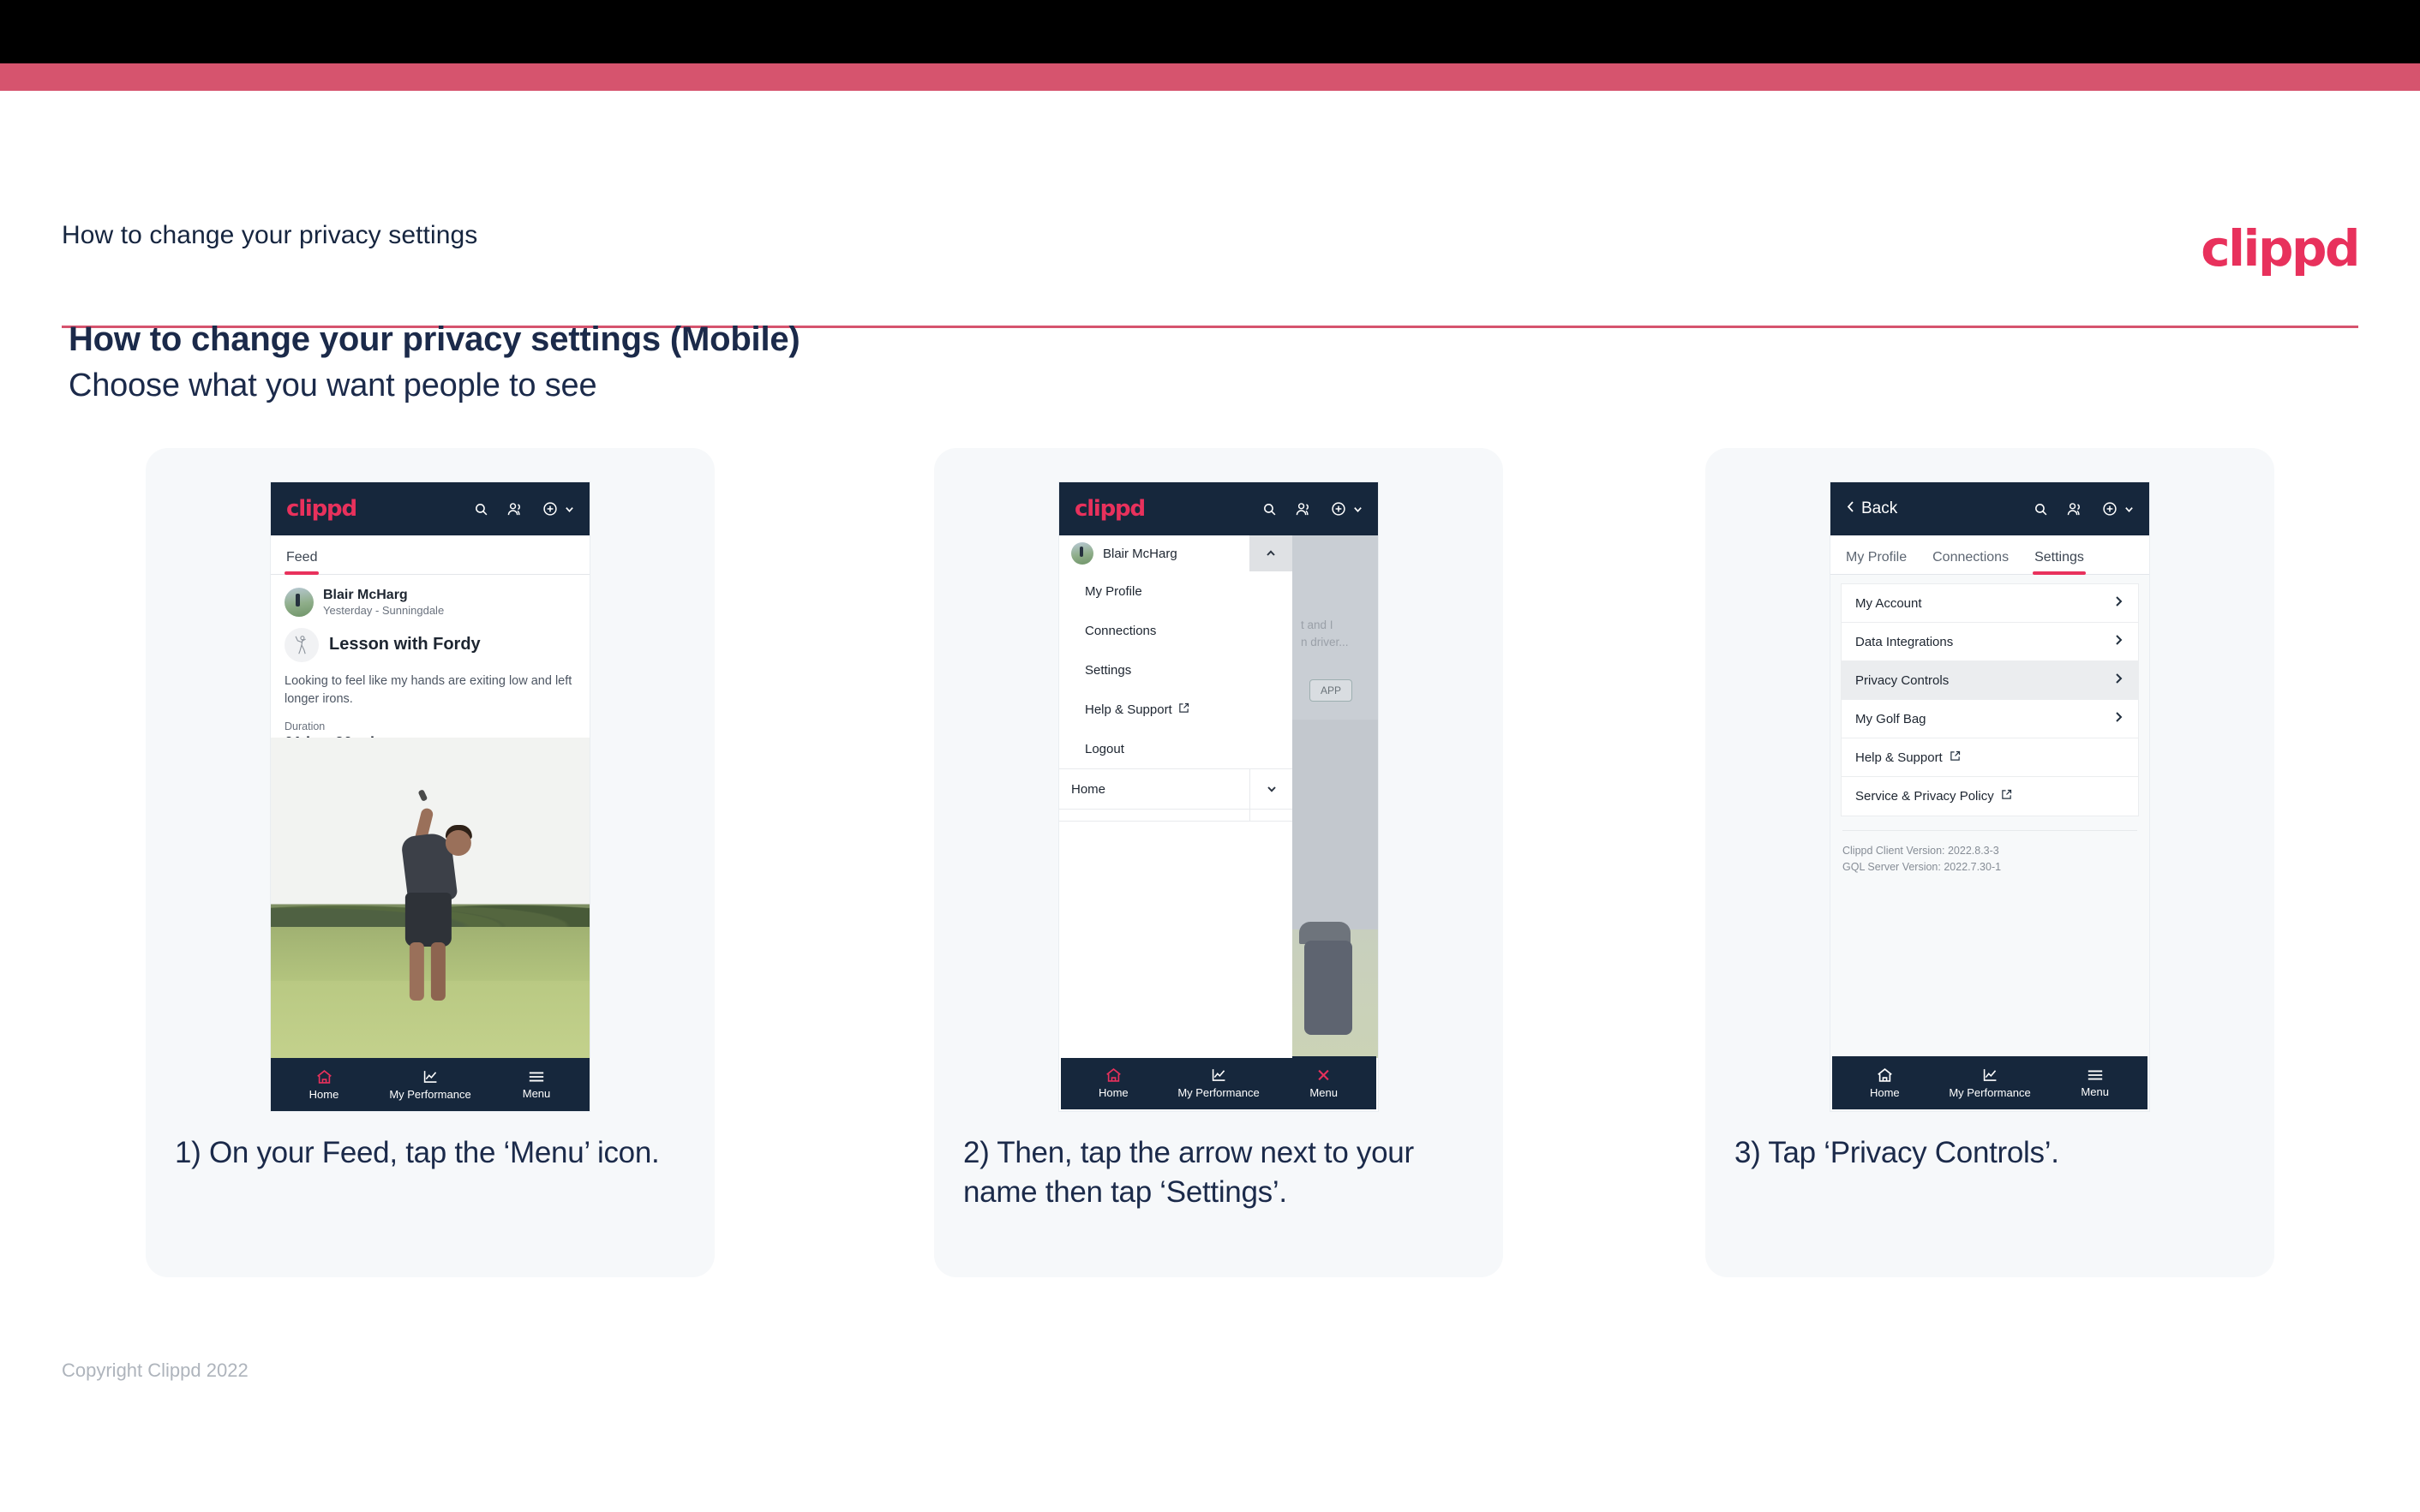 The width and height of the screenshot is (2420, 1512). I want to click on dim-golfer-body, so click(1328, 988).